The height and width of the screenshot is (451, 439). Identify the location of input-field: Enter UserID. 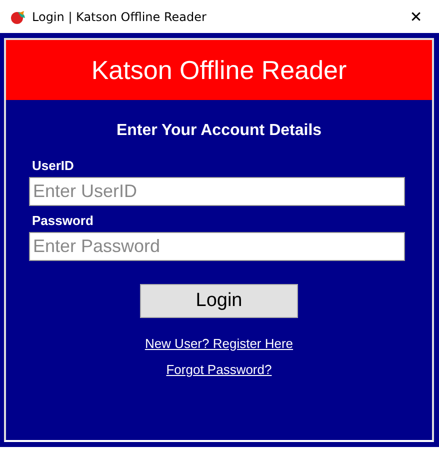
(217, 191).